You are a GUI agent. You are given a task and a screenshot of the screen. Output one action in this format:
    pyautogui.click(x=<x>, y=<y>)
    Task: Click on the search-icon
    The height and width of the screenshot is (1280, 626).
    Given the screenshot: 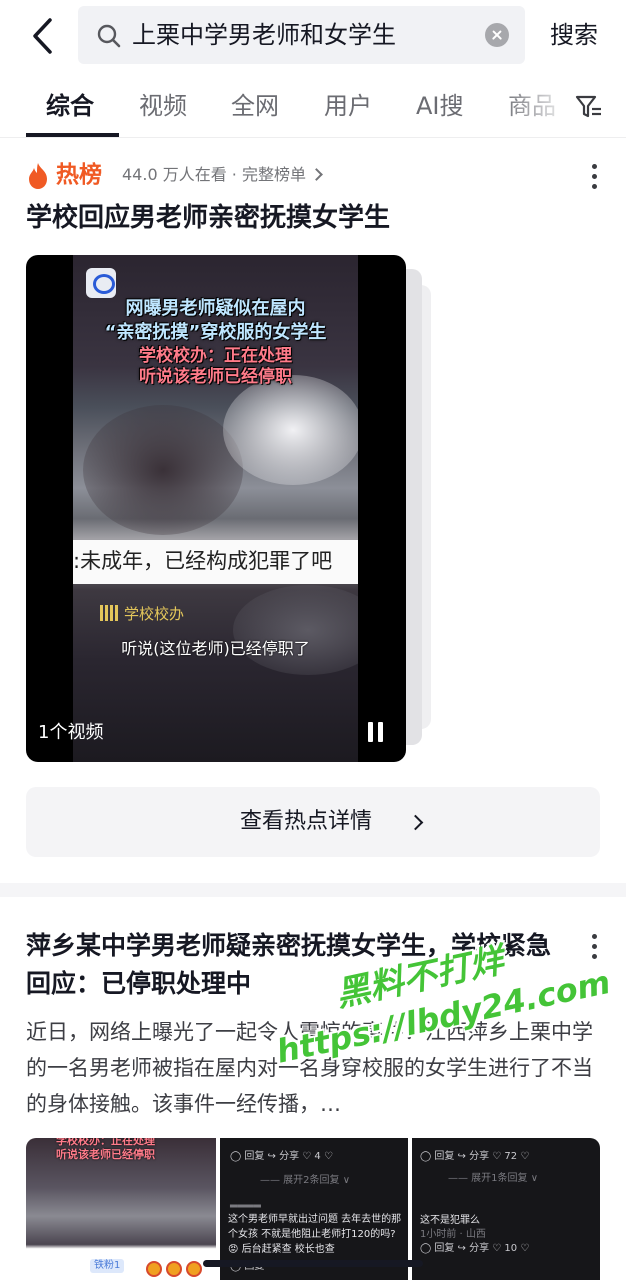 What is the action you would take?
    pyautogui.click(x=109, y=36)
    